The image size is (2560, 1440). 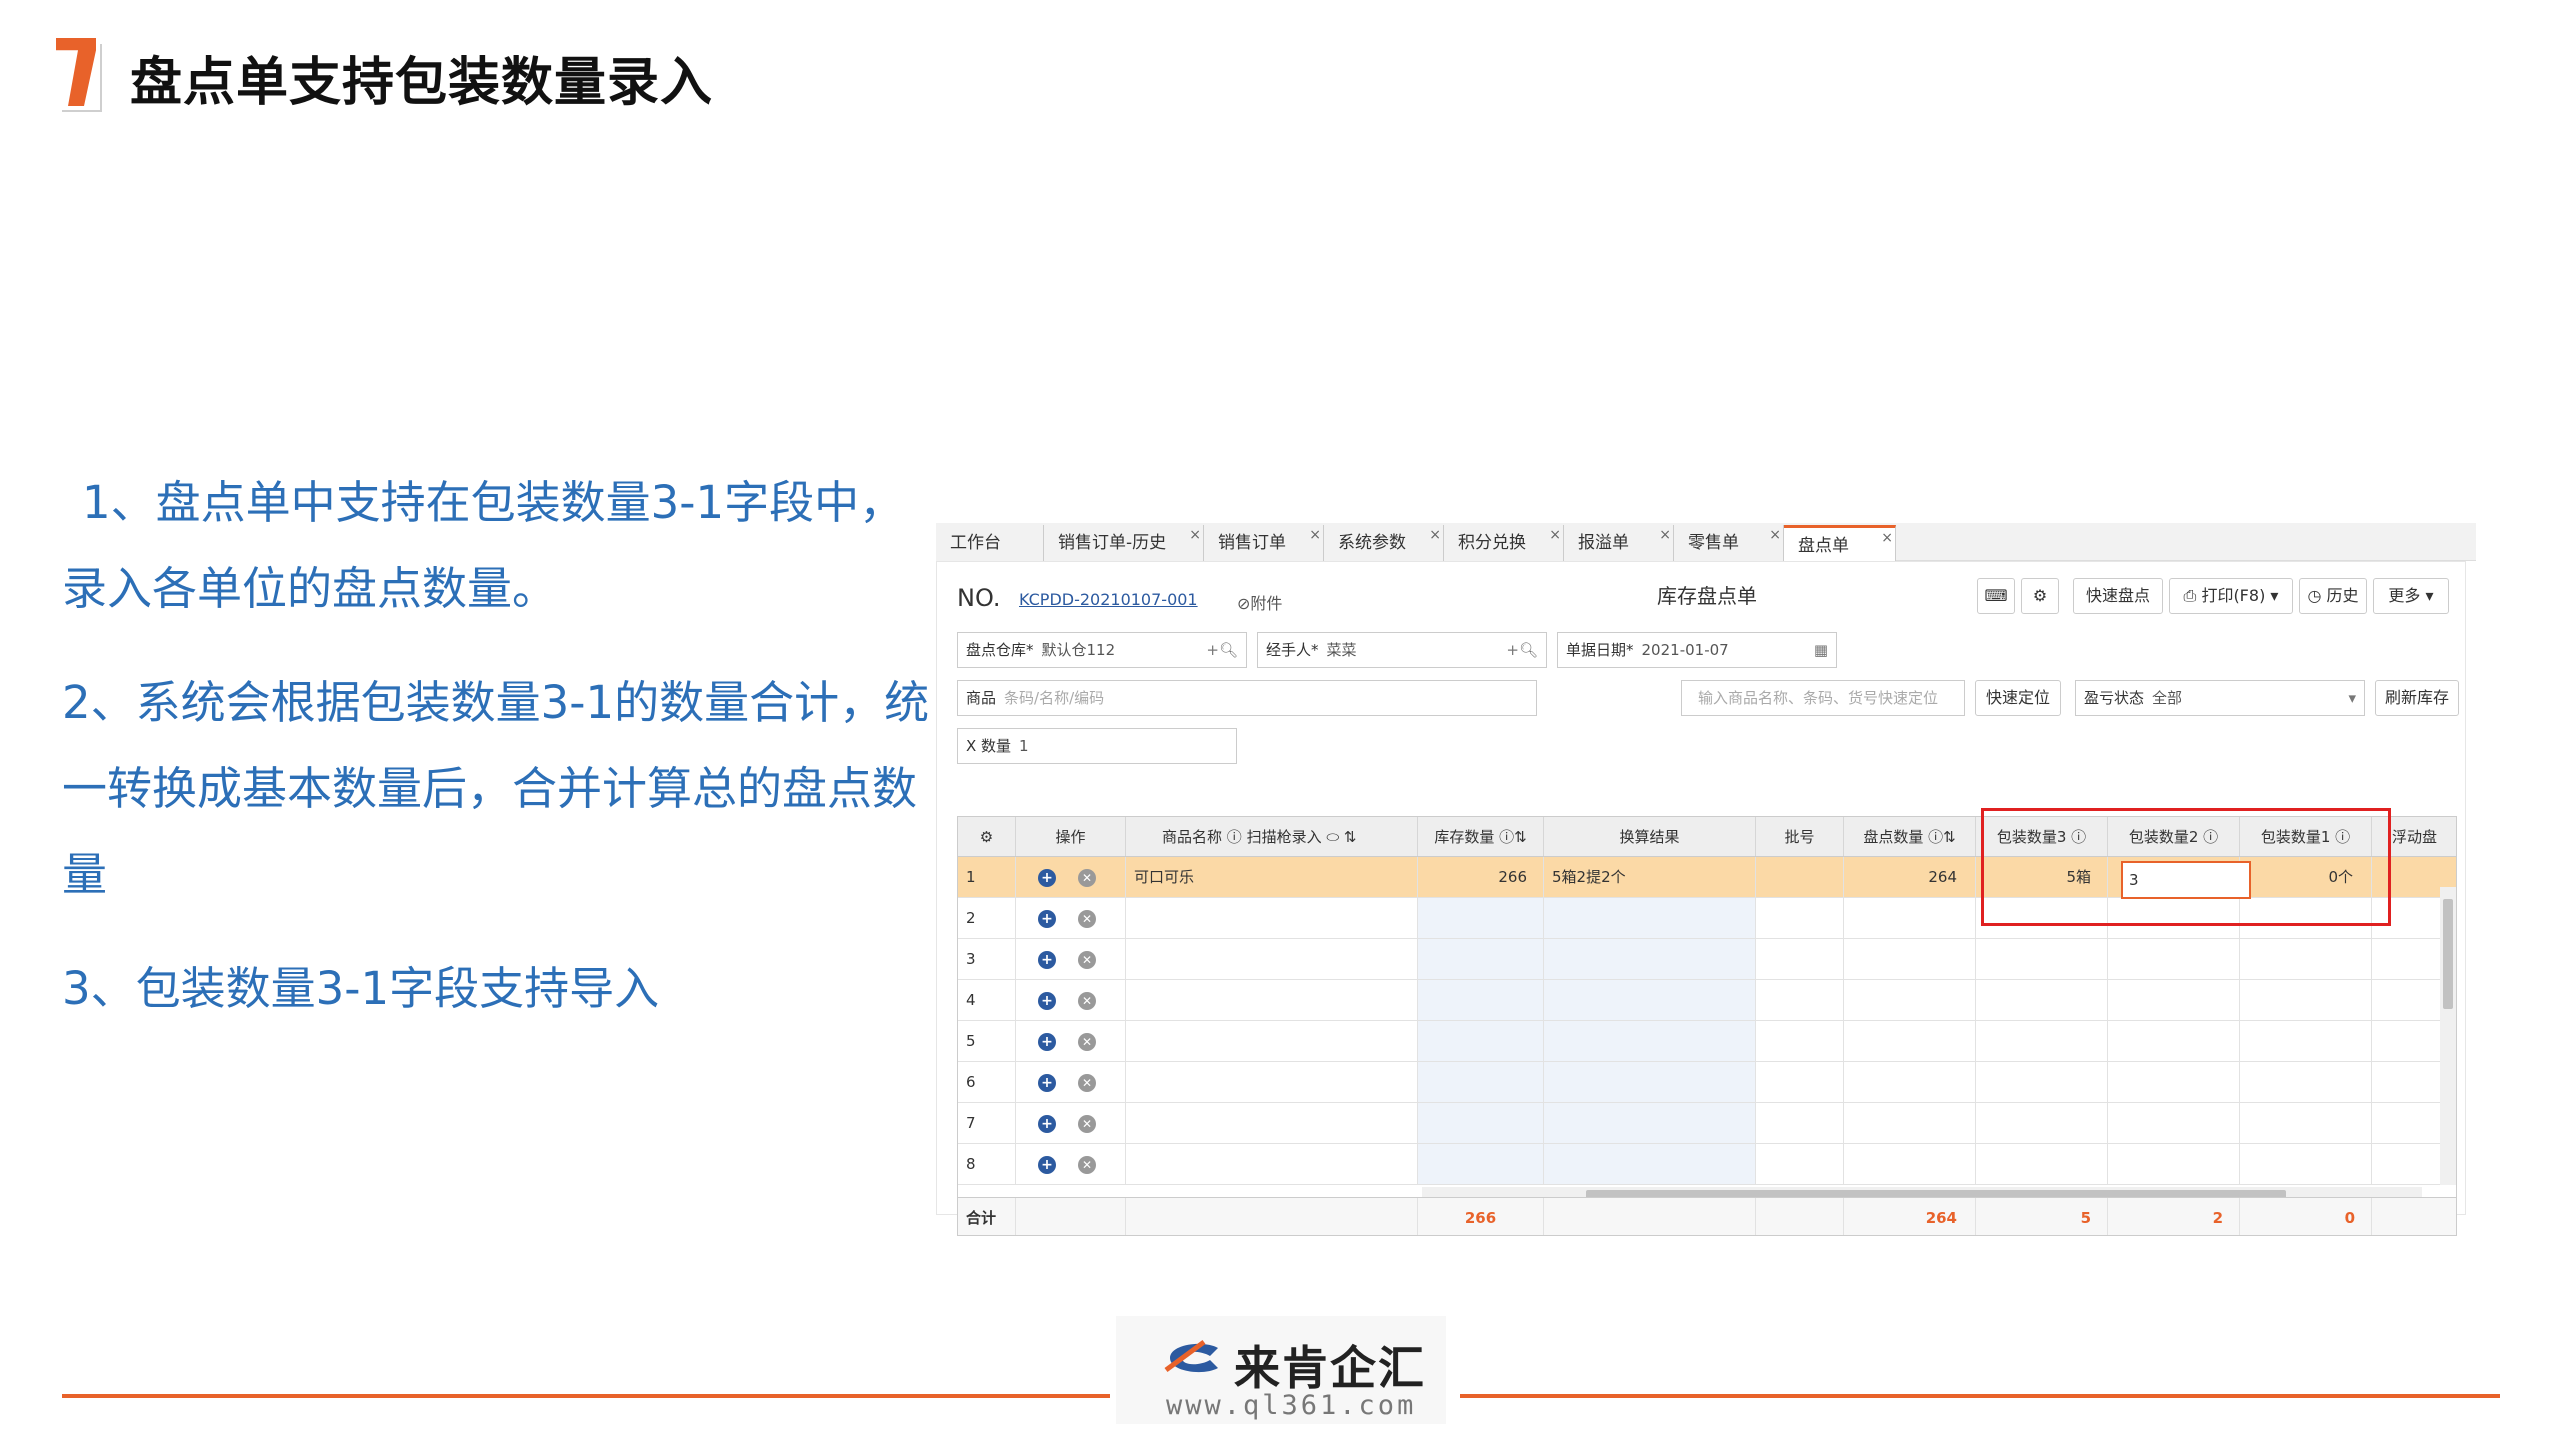 What do you see at coordinates (1729, 543) in the screenshot?
I see `tab-retail-order: 零售单 ×` at bounding box center [1729, 543].